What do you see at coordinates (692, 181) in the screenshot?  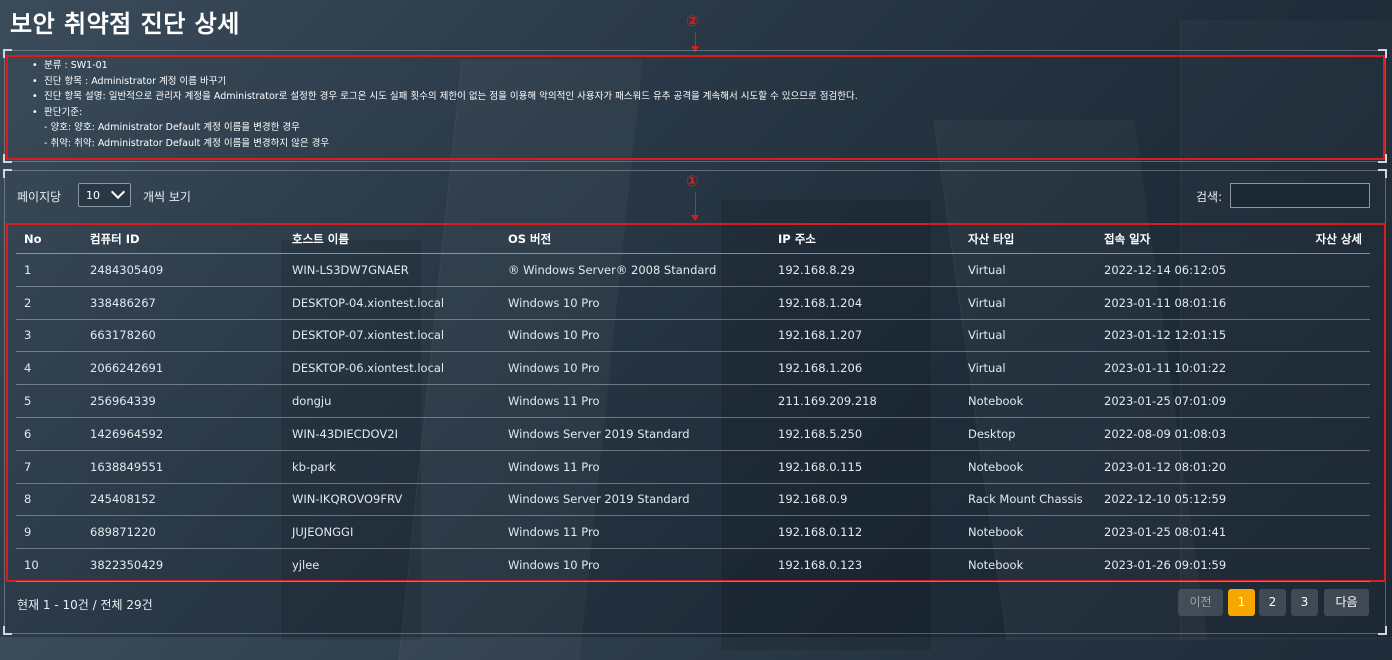 I see `annotation-marker-1: ①` at bounding box center [692, 181].